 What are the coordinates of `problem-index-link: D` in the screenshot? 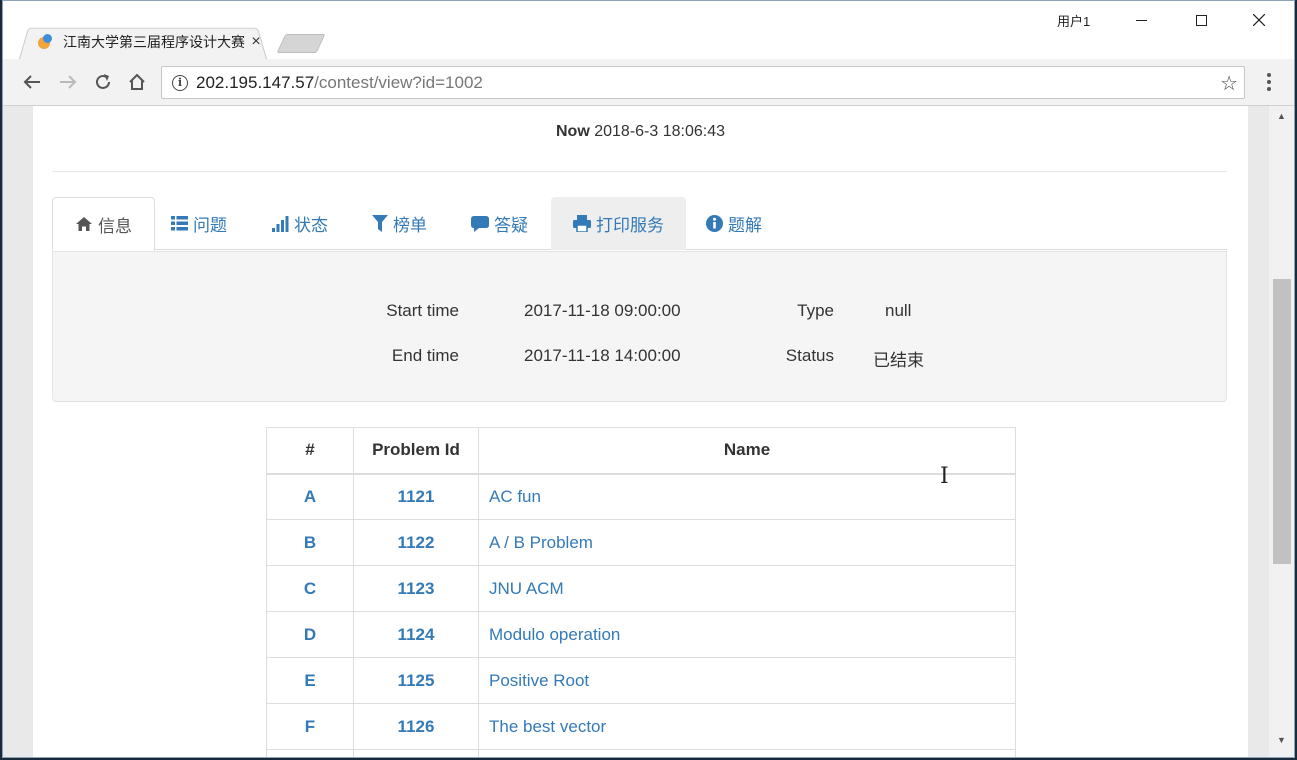 It's located at (310, 634).